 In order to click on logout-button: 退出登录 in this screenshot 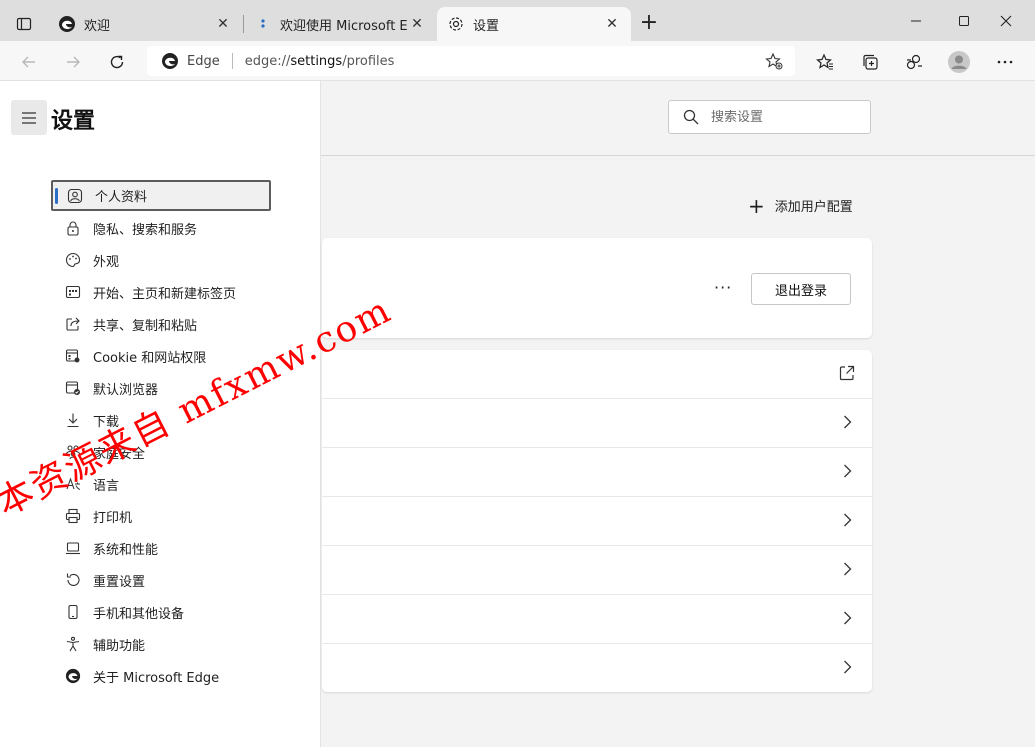, I will do `click(801, 289)`.